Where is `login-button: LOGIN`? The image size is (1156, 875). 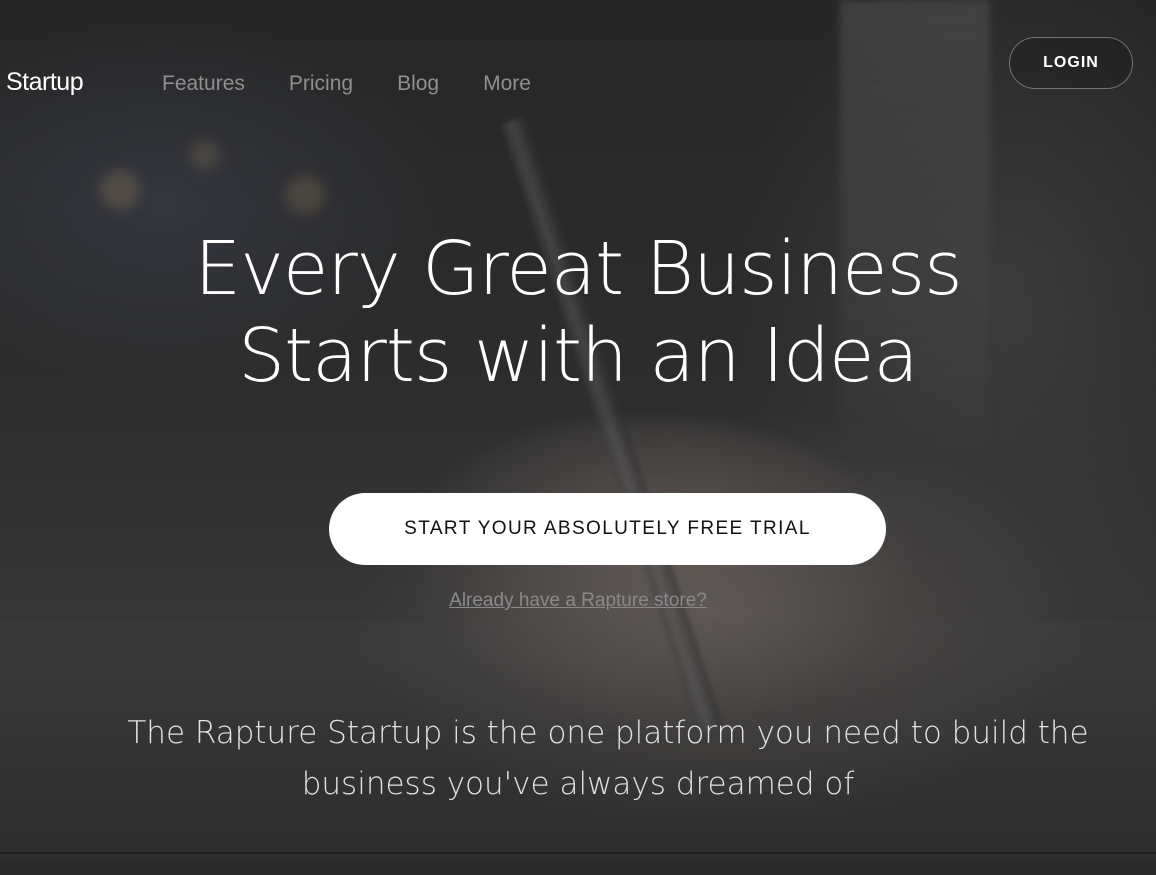
login-button: LOGIN is located at coordinates (1071, 63).